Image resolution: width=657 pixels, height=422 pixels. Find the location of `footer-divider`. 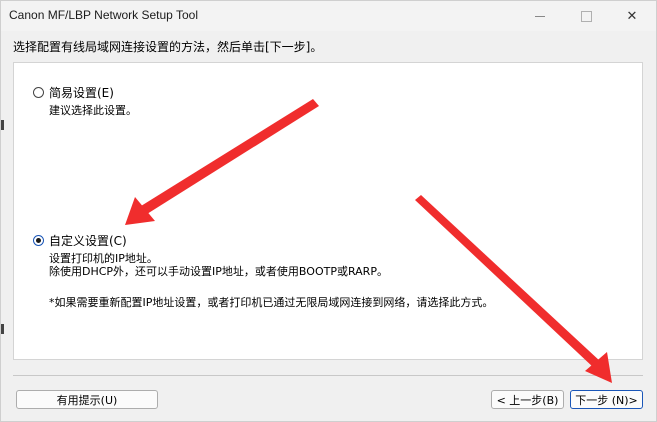

footer-divider is located at coordinates (328, 375).